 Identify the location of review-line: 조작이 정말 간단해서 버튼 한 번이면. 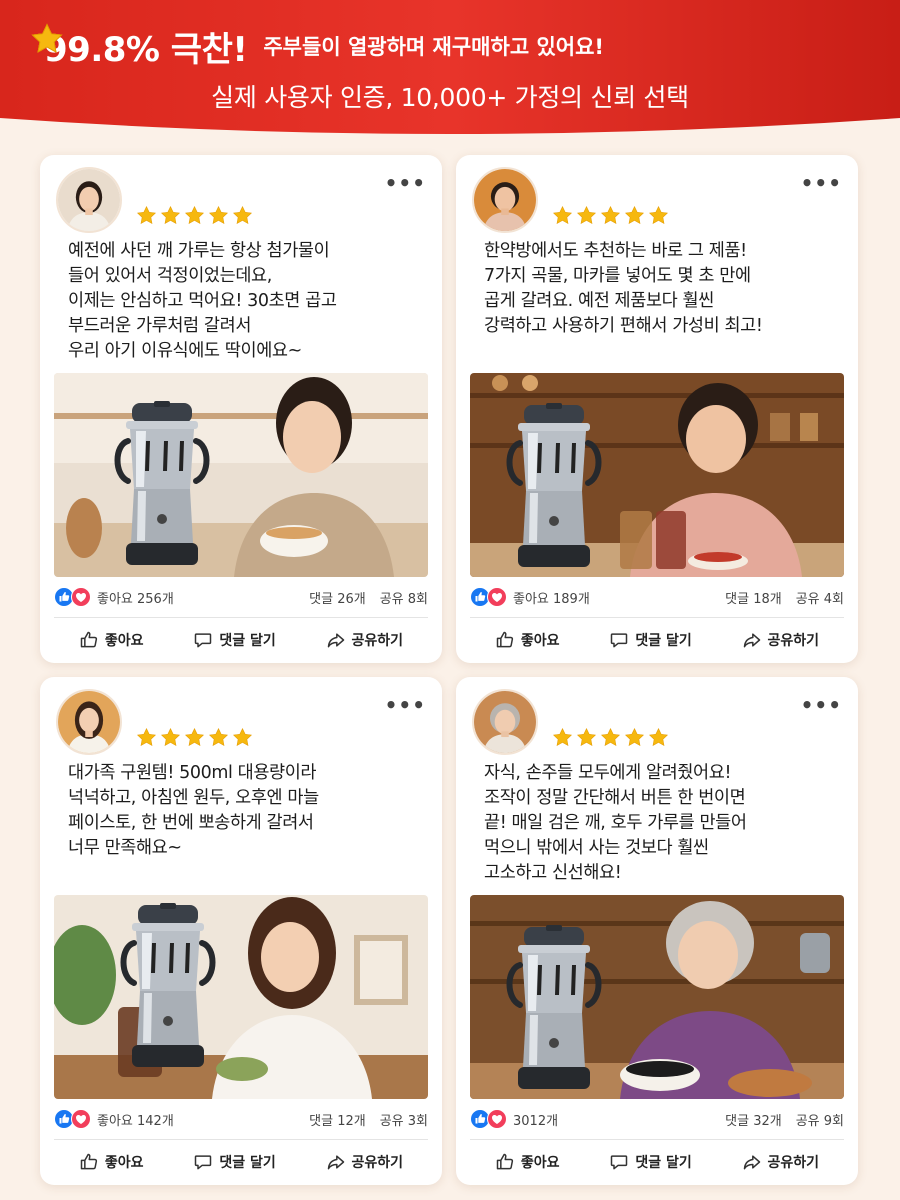
(615, 798).